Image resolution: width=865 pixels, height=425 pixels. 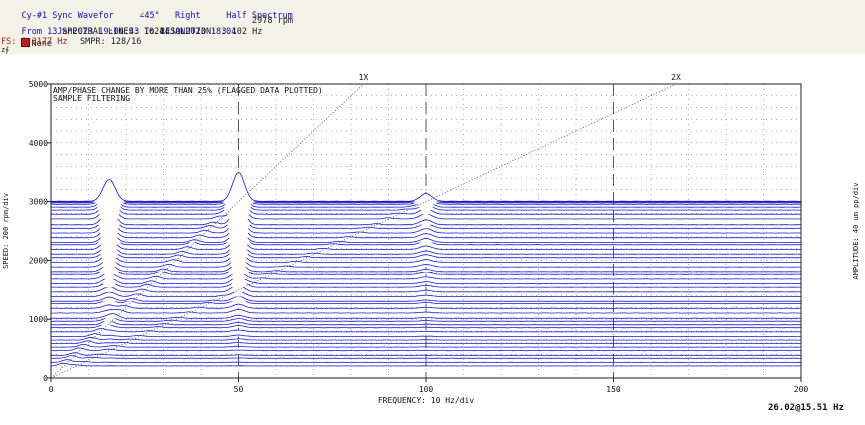 I want to click on rpm-readout: 2978 rpm, so click(x=272, y=21).